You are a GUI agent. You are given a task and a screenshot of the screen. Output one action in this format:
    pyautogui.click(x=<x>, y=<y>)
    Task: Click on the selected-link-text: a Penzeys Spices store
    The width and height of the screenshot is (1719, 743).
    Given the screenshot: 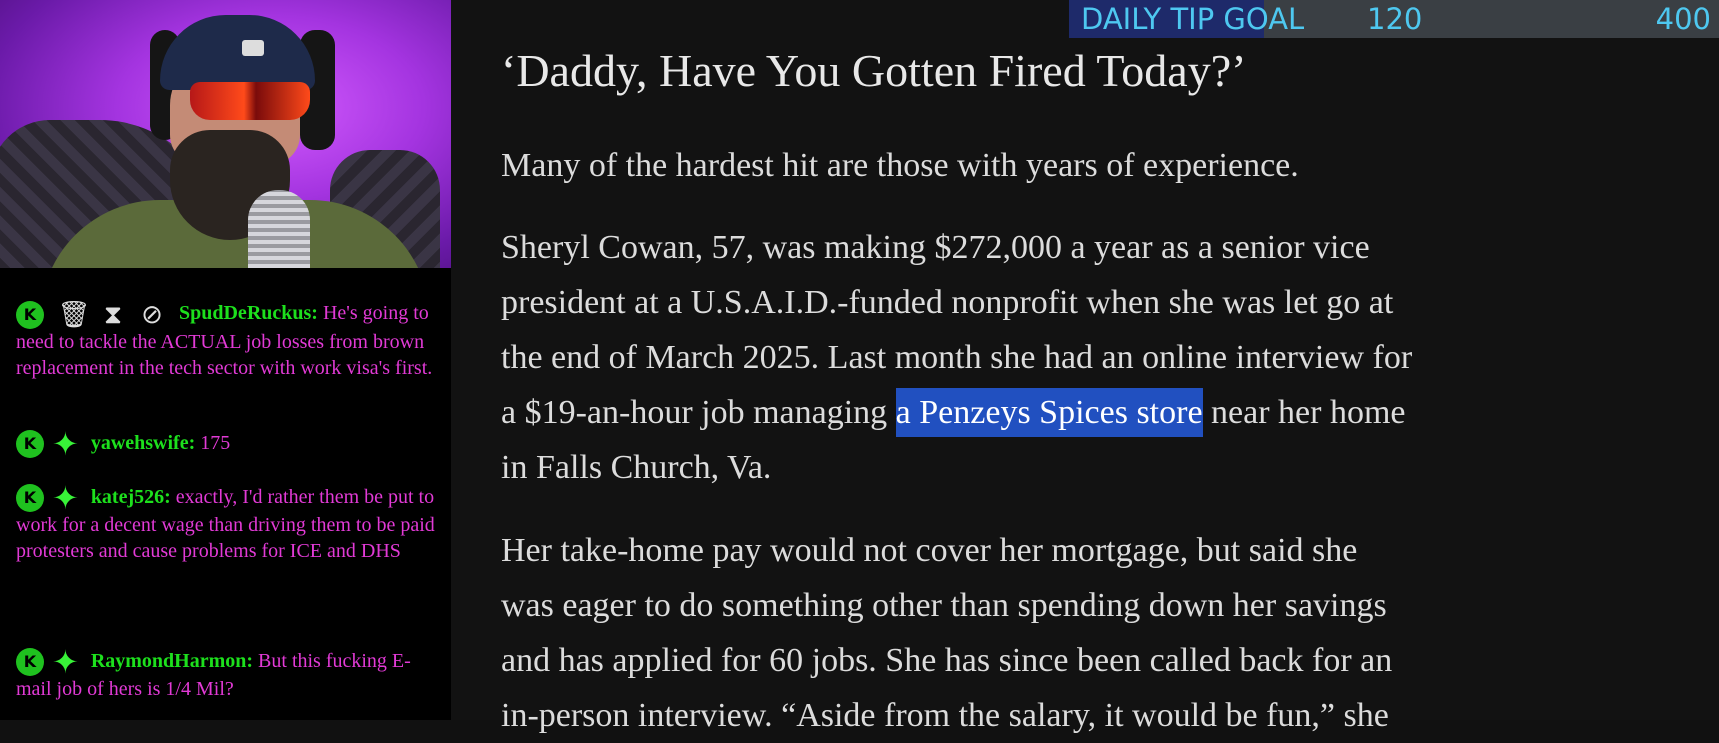 What is the action you would take?
    pyautogui.click(x=1049, y=412)
    